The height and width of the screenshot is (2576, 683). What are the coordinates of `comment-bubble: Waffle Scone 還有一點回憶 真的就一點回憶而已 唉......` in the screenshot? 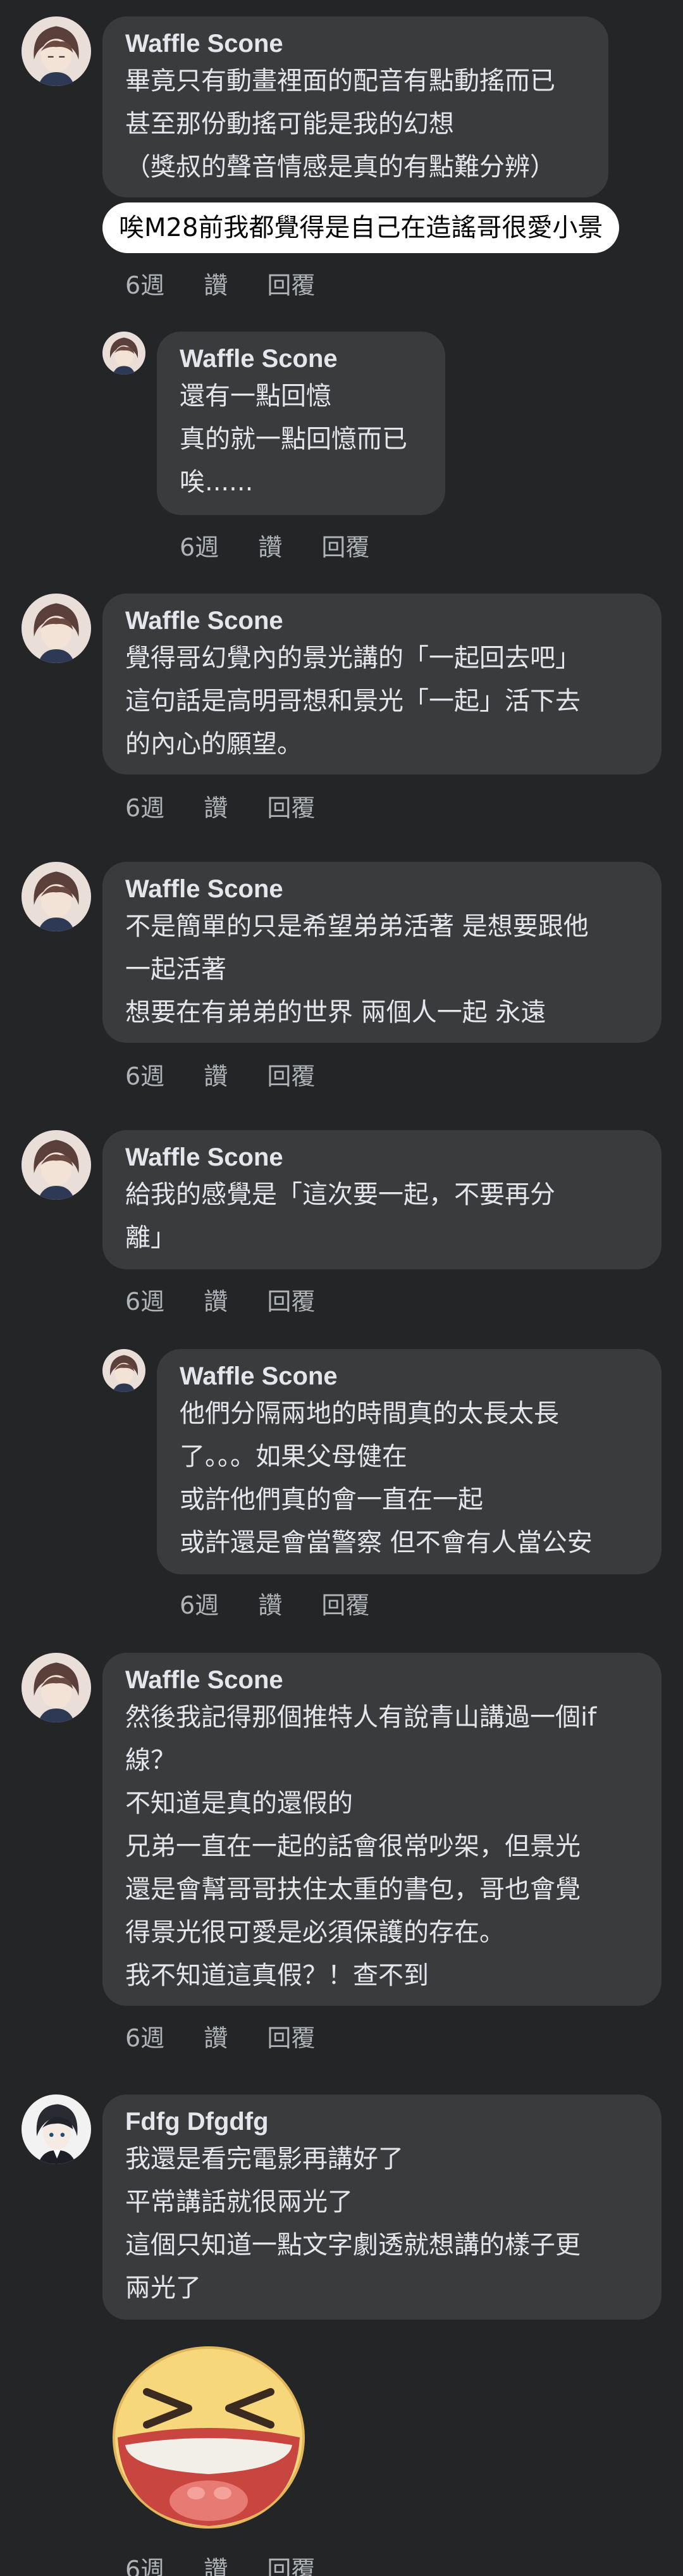 It's located at (301, 424).